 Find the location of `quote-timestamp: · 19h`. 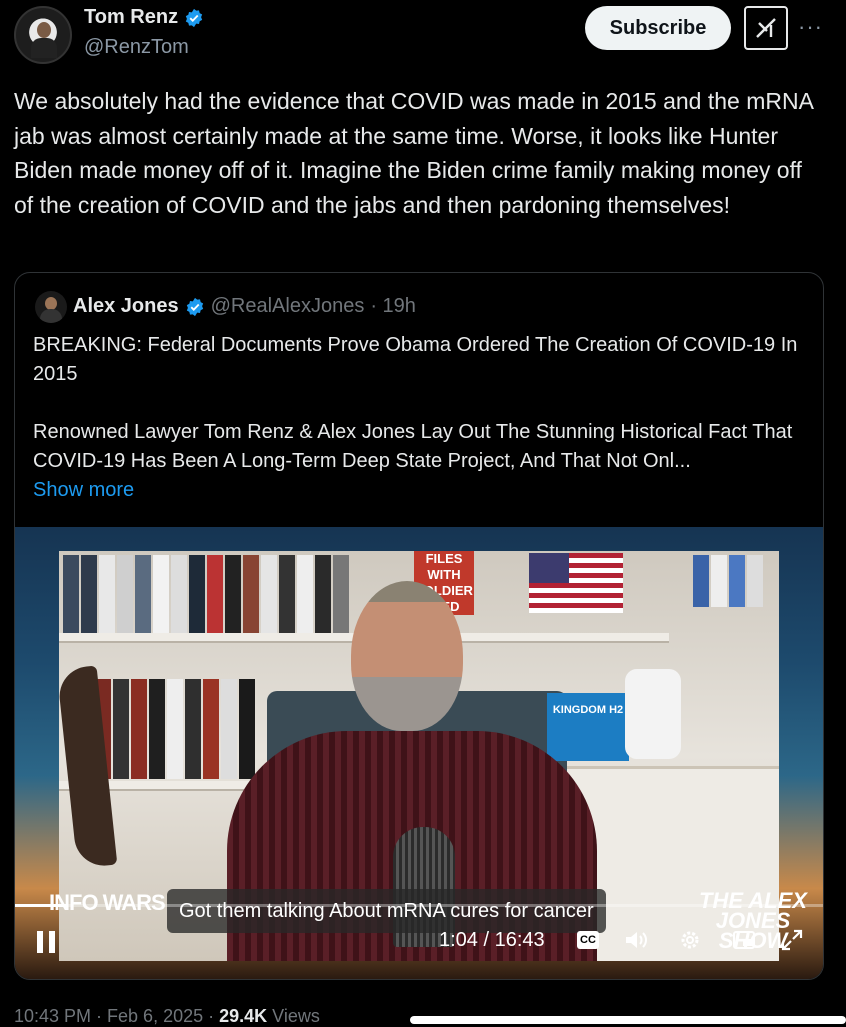

quote-timestamp: · 19h is located at coordinates (393, 306).